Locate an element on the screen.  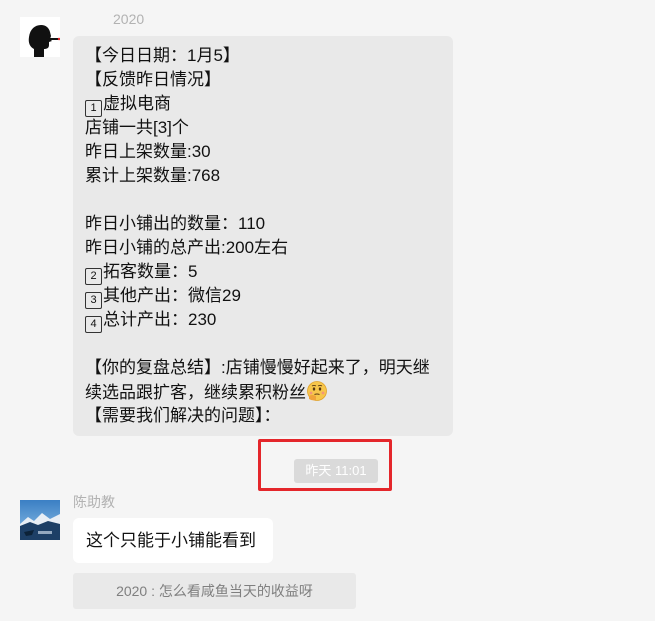
landscape-photo-avatar-icon is located at coordinates (40, 520).